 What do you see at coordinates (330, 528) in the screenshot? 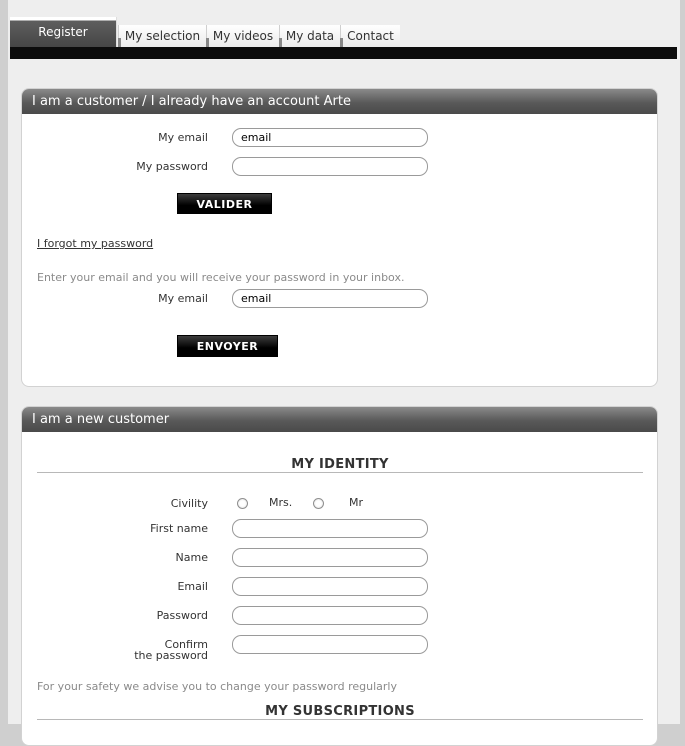
I see `first-name-input` at bounding box center [330, 528].